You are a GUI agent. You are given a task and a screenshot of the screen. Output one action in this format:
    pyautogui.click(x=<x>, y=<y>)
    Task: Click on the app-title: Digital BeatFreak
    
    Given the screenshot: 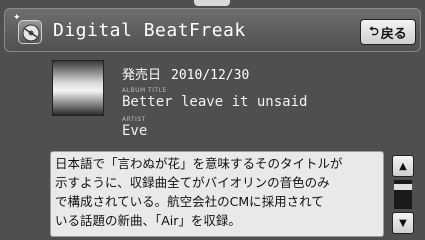 What is the action you would take?
    pyautogui.click(x=149, y=30)
    